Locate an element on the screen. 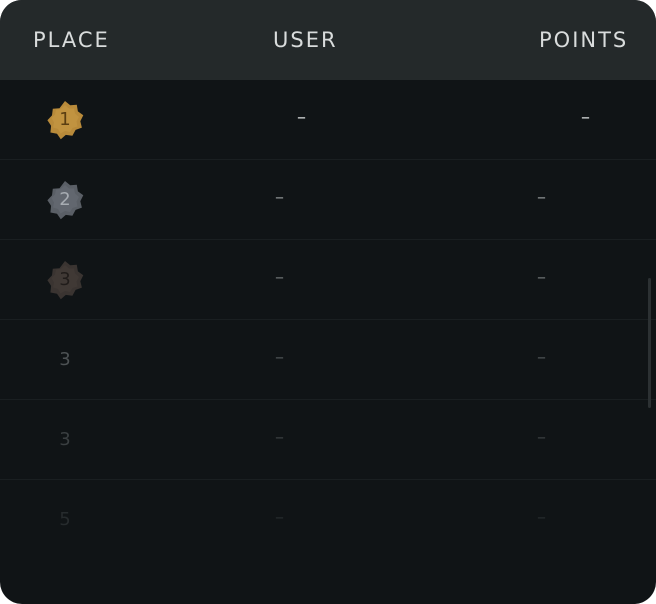  bronze-medal-icon: 3 is located at coordinates (65, 280).